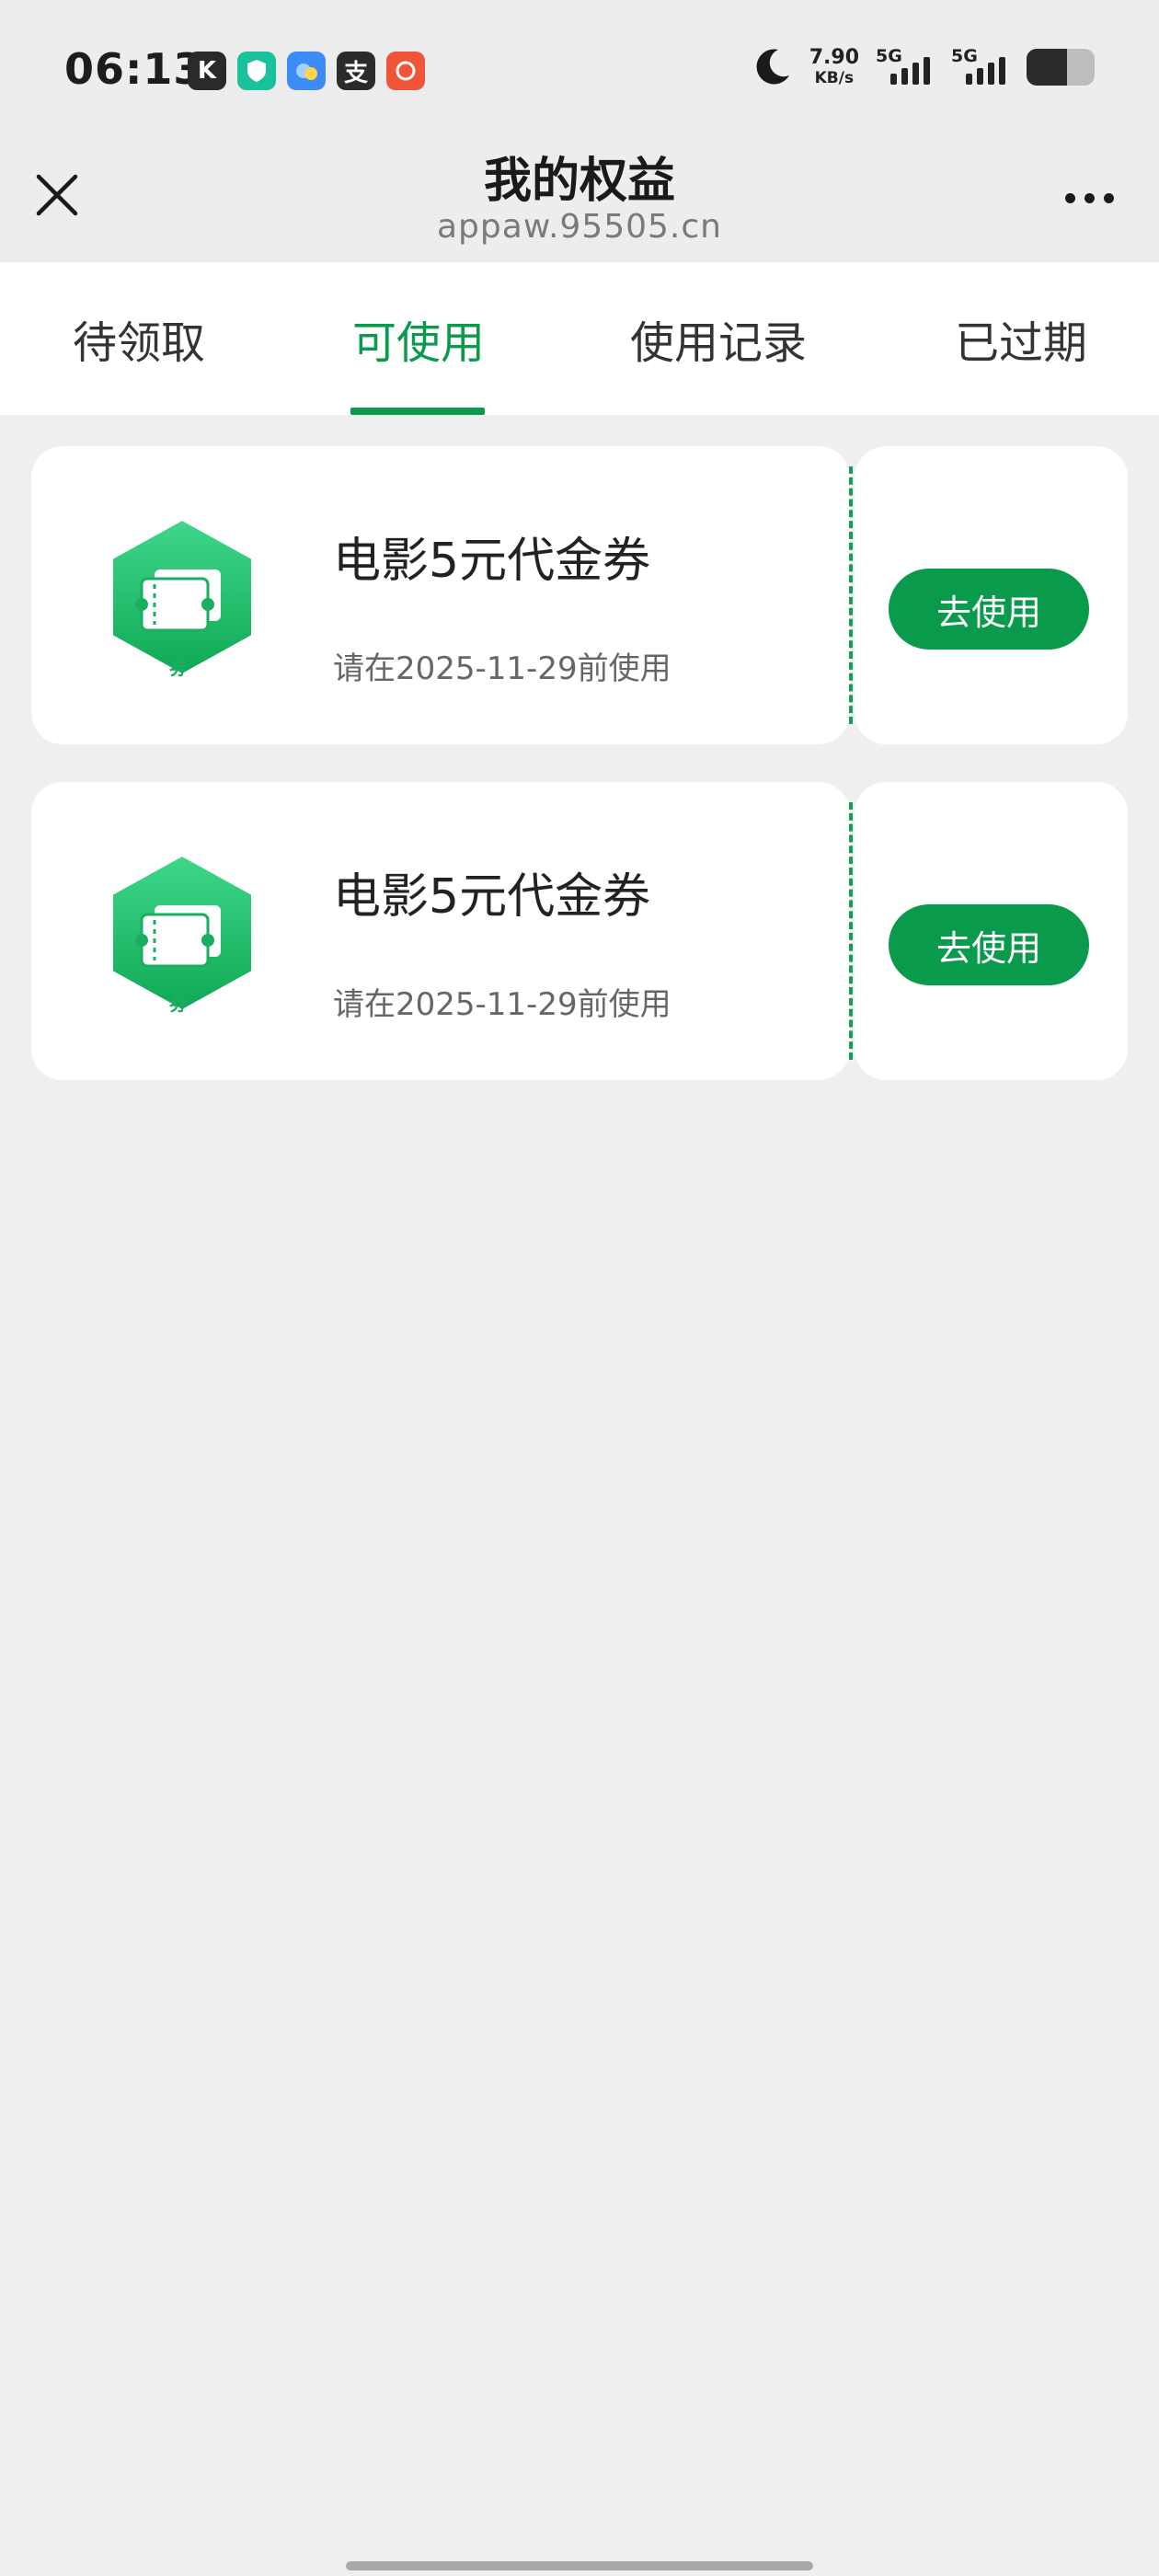 Image resolution: width=1159 pixels, height=2576 pixels. I want to click on alipay-app-icon: 支, so click(356, 71).